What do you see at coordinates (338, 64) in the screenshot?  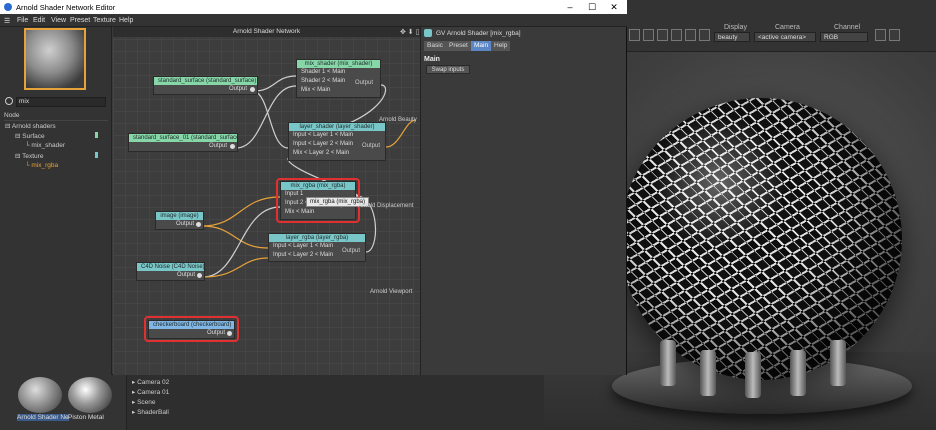 I see `node-title: mix_shader (mix_shader)` at bounding box center [338, 64].